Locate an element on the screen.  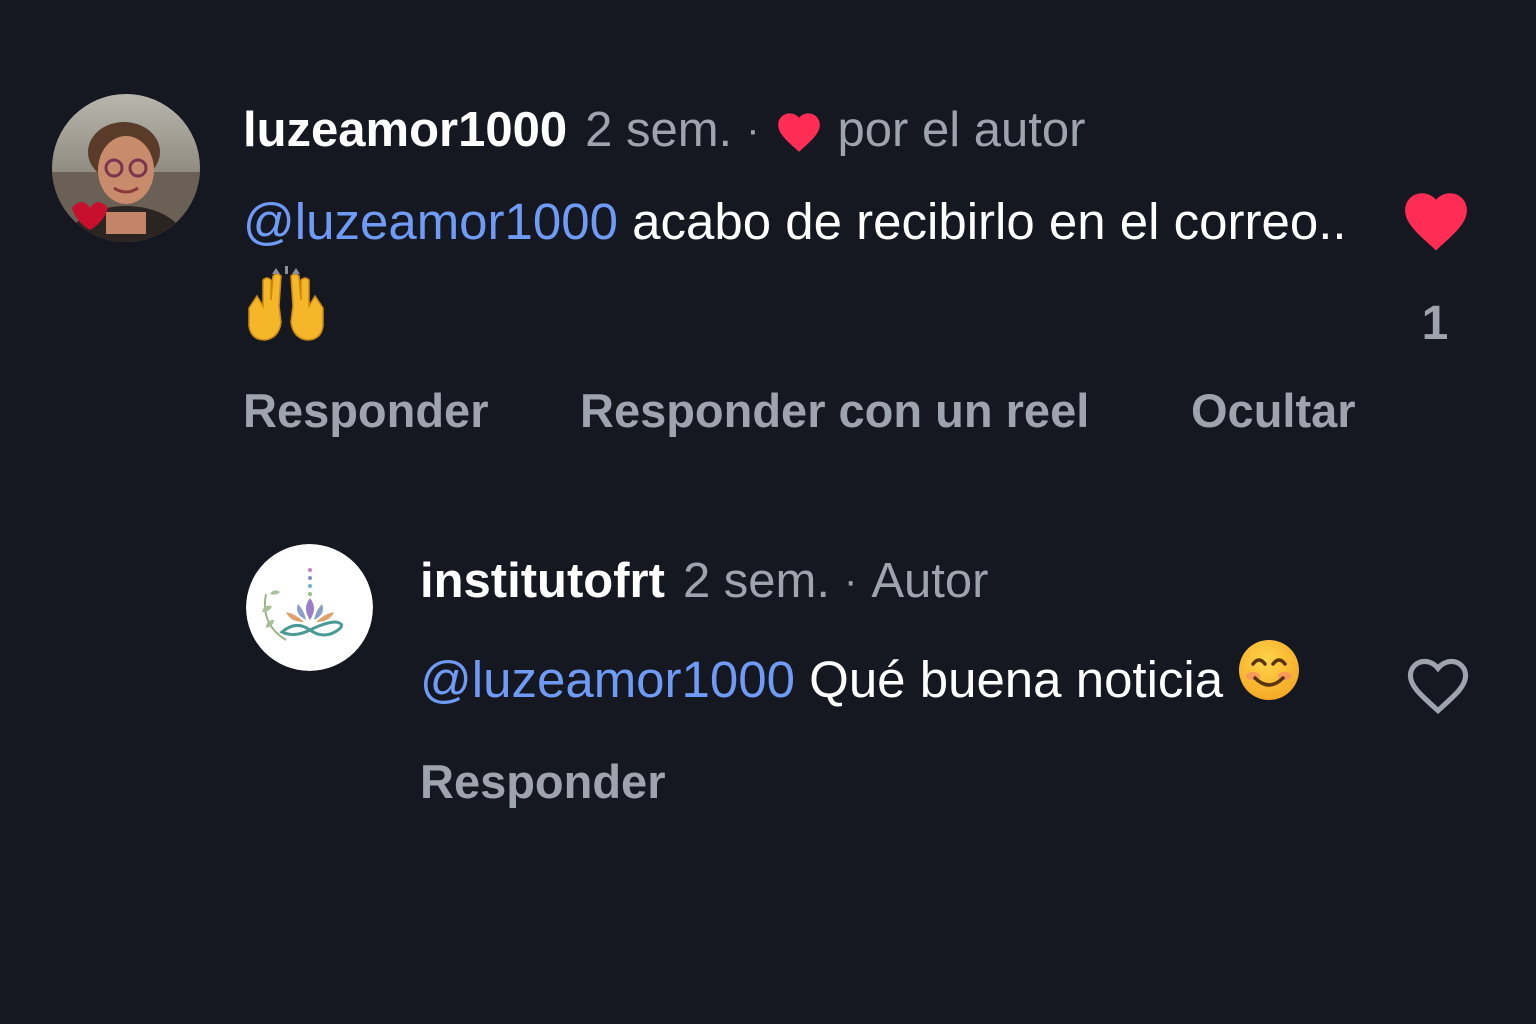
comment-username: luzeamor1000 is located at coordinates (405, 130).